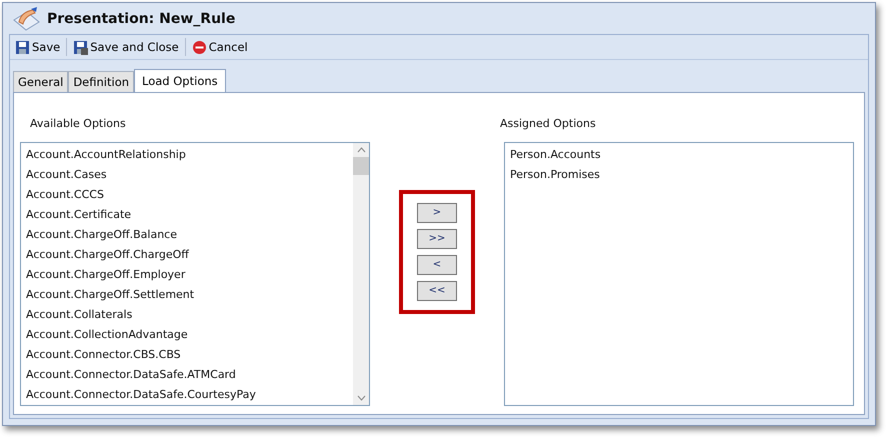 Image resolution: width=889 pixels, height=445 pixels. I want to click on list-item: Person.Accounts, so click(681, 155).